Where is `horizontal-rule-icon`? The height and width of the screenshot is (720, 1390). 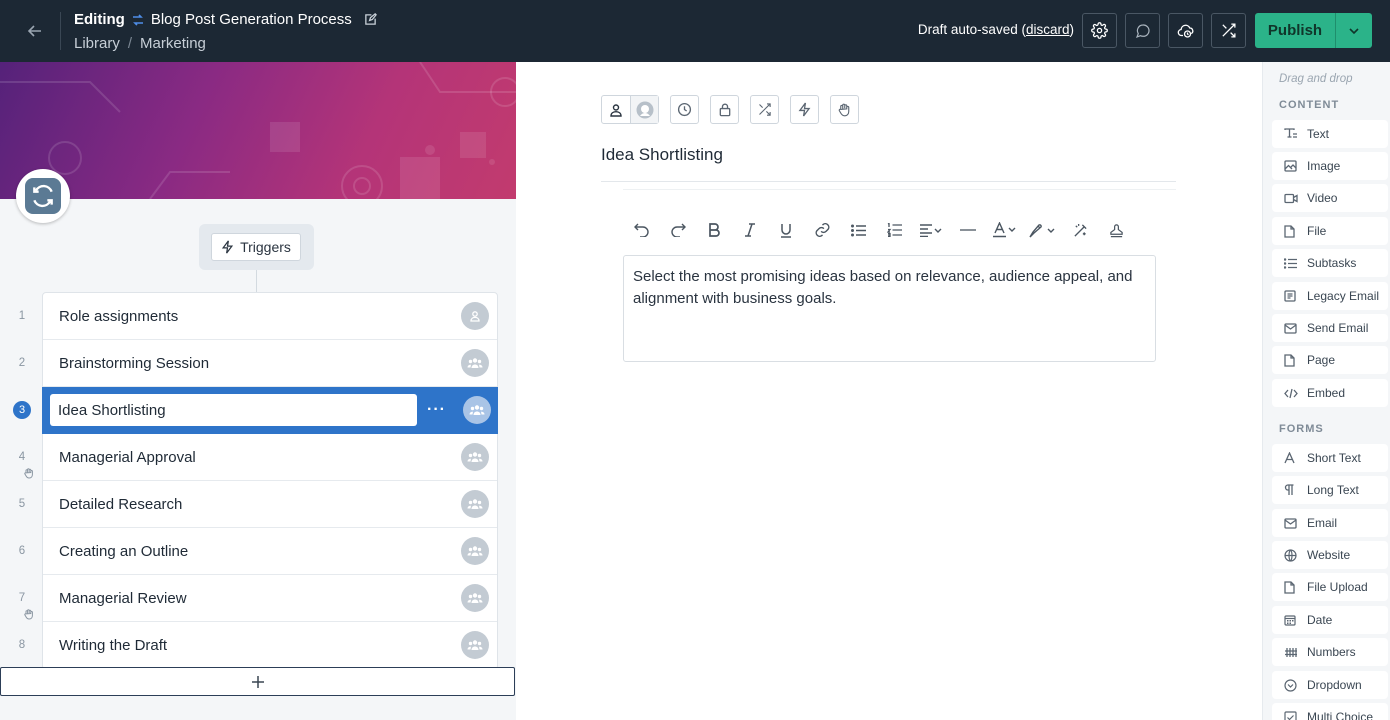 horizontal-rule-icon is located at coordinates (968, 230).